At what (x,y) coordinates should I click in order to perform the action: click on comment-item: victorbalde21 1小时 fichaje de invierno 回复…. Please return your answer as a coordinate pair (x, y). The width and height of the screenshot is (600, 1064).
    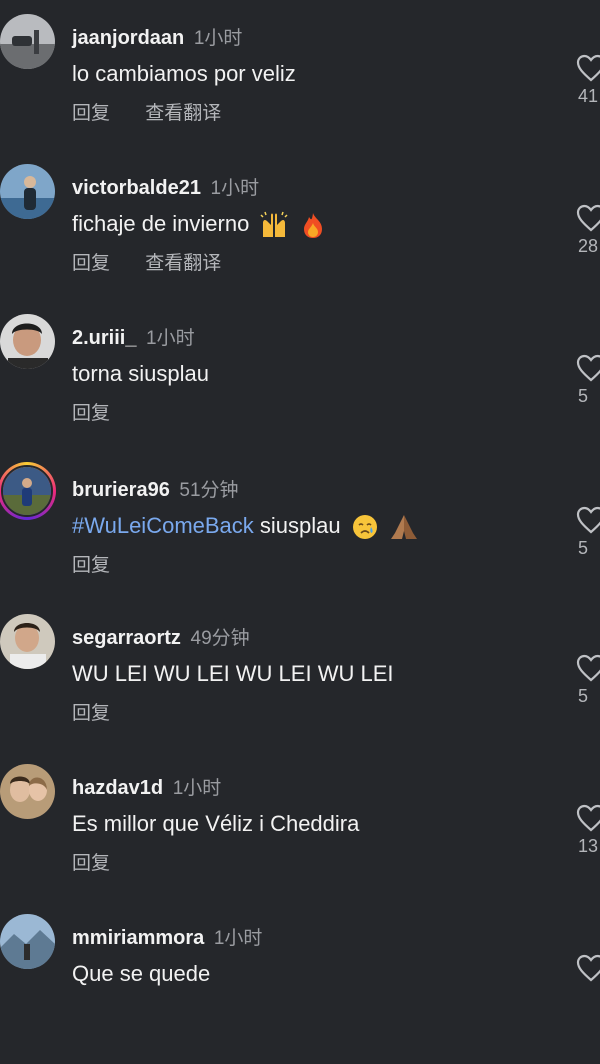
    Looking at the image, I should click on (300, 239).